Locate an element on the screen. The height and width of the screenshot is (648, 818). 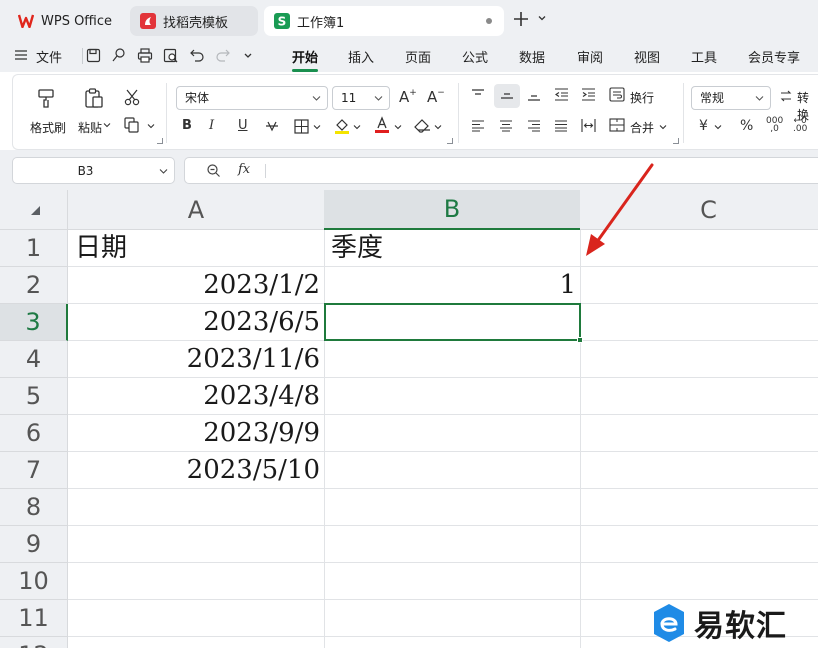
print-icon is located at coordinates (145, 55).